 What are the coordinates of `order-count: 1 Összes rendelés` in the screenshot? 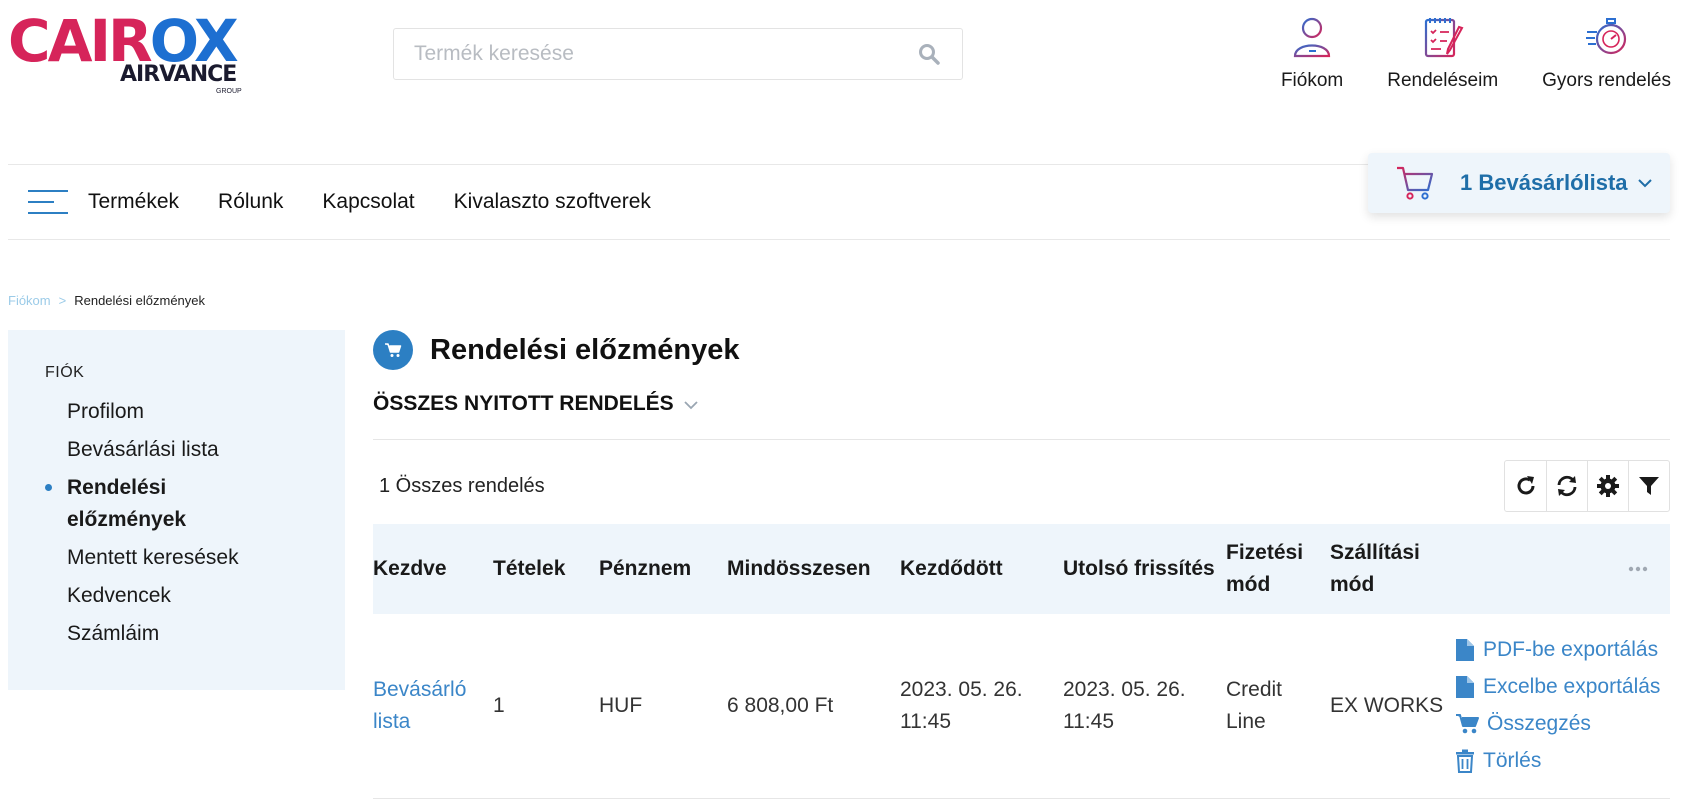 It's located at (462, 485).